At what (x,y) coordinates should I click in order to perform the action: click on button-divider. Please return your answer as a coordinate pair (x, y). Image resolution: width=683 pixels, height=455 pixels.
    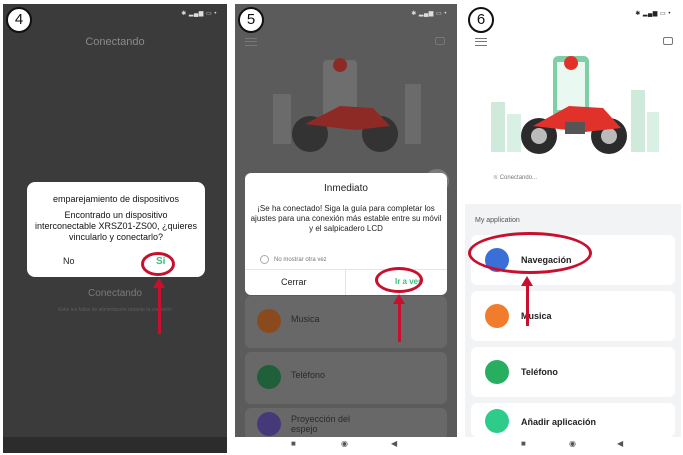
    Looking at the image, I should click on (345, 282).